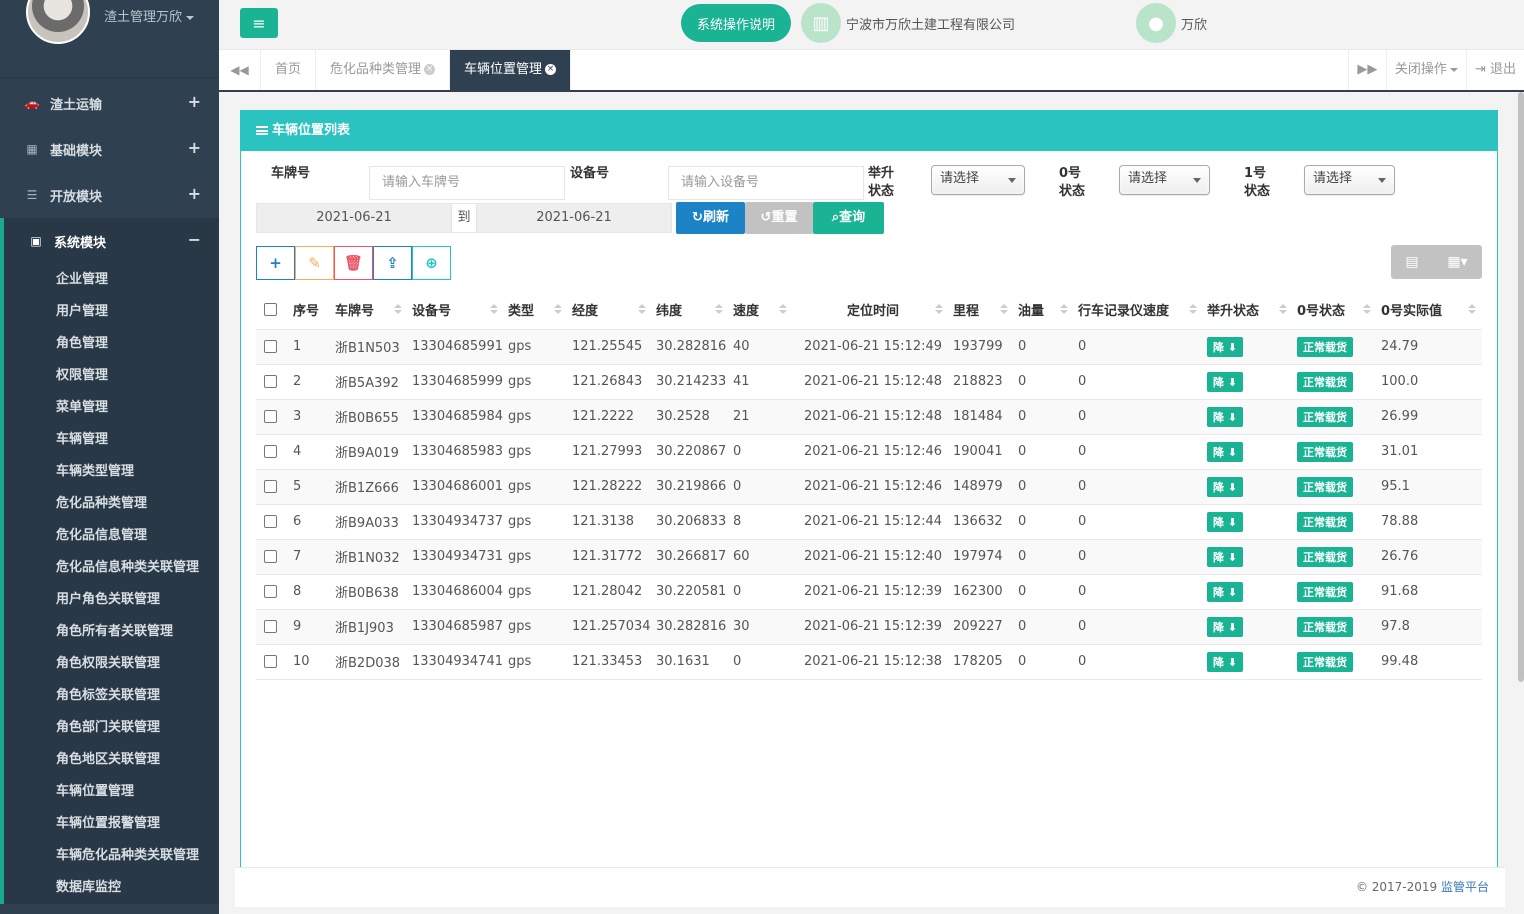 The height and width of the screenshot is (914, 1524). I want to click on sidebar-item-basic: ▦ 基础模块 +, so click(109, 149).